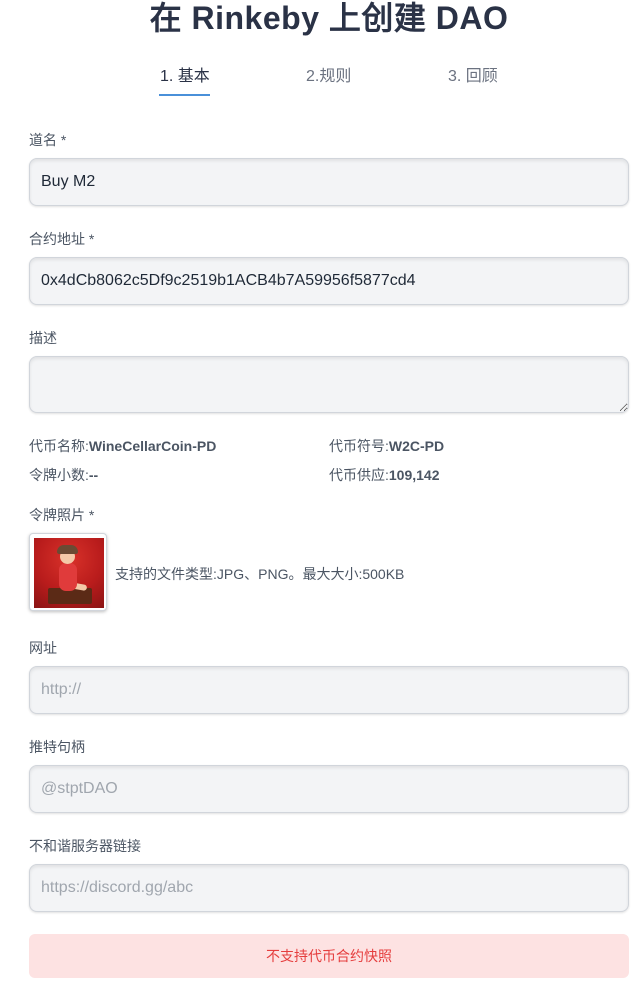 The height and width of the screenshot is (983, 636). Describe the element at coordinates (328, 77) in the screenshot. I see `tab-rules: 2.规则` at that location.